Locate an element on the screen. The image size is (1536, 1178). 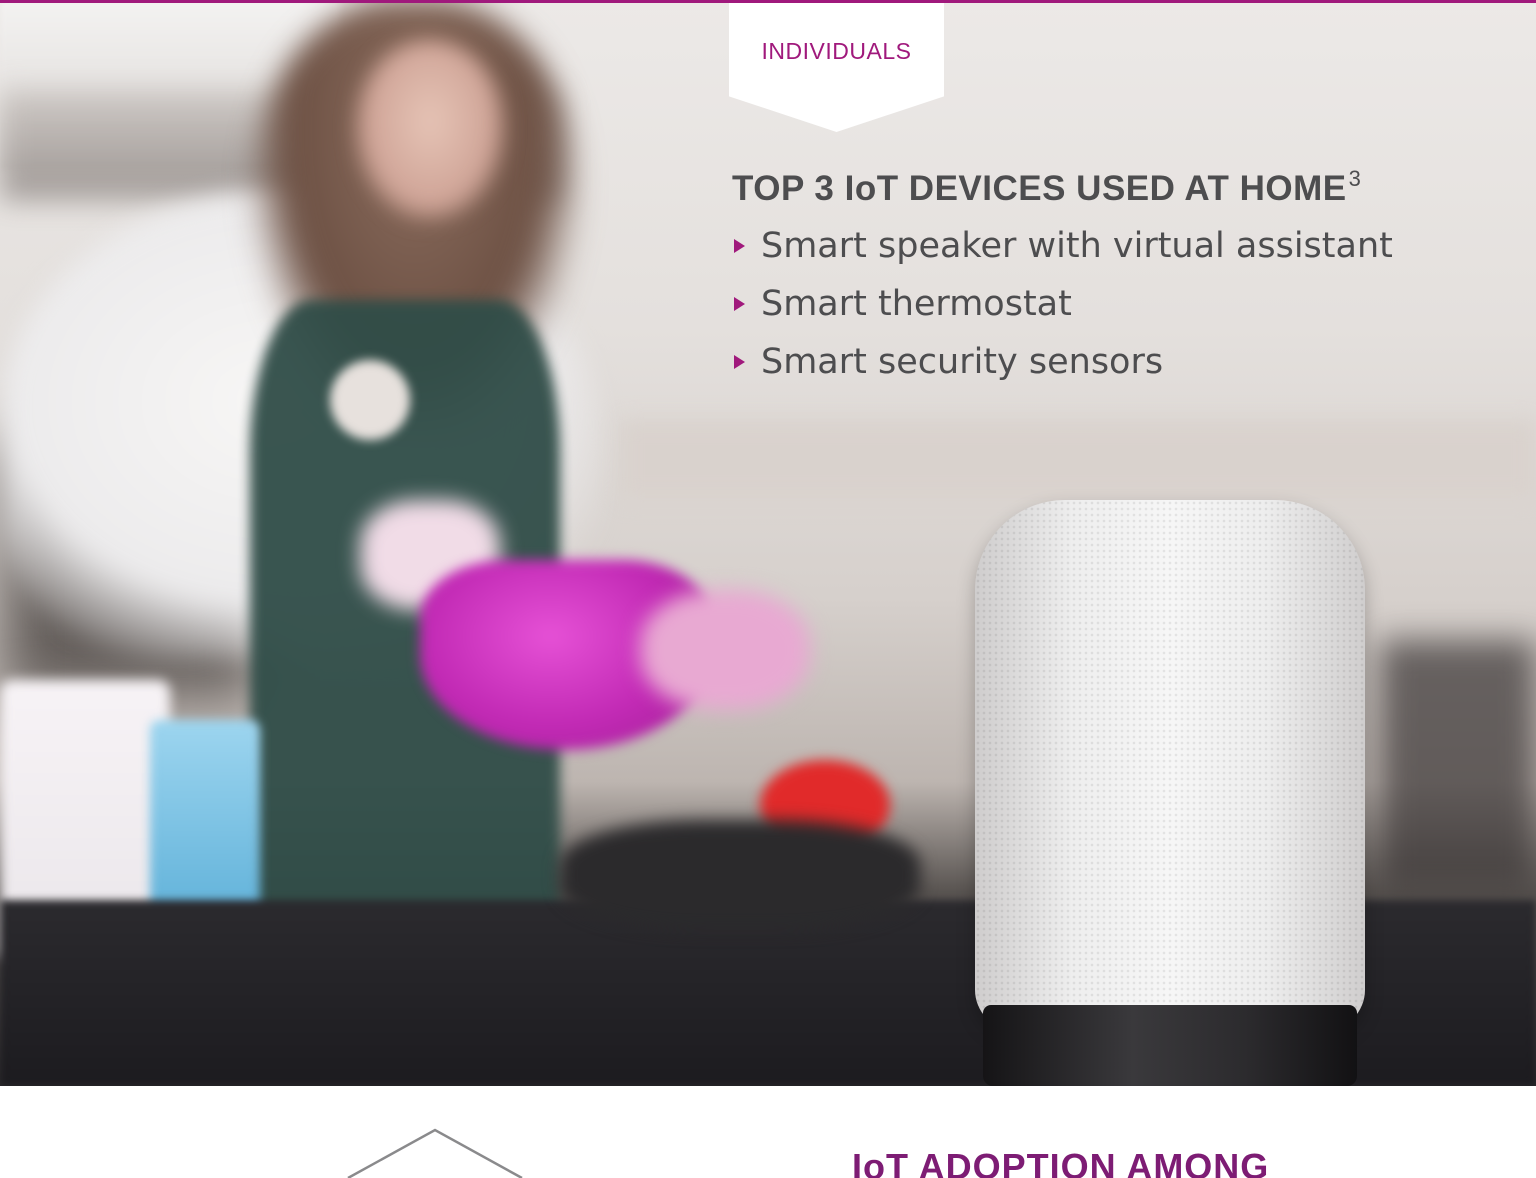
photo-woman-face is located at coordinates (430, 130).